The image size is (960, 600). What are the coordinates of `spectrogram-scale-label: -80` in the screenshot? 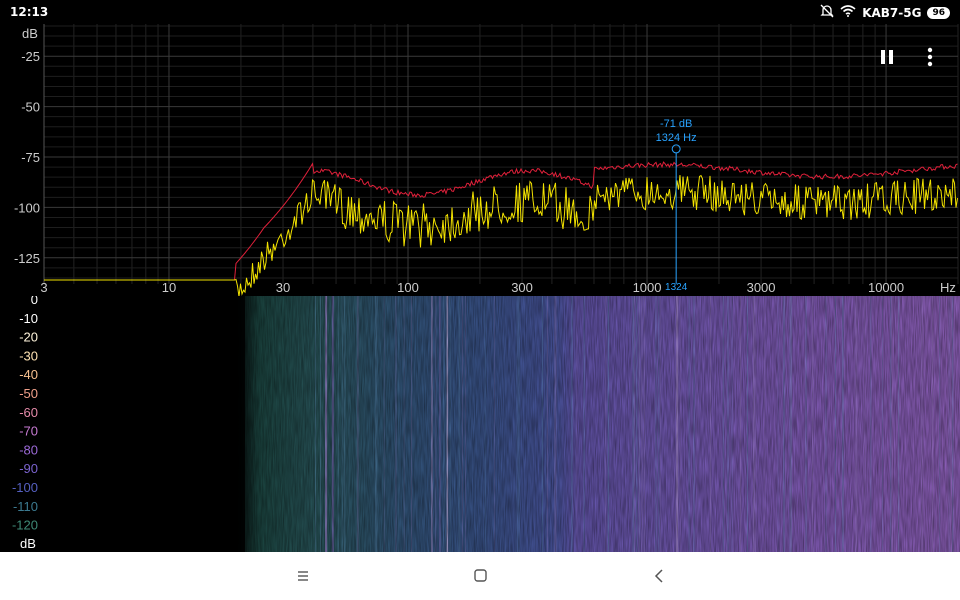 It's located at (28, 449).